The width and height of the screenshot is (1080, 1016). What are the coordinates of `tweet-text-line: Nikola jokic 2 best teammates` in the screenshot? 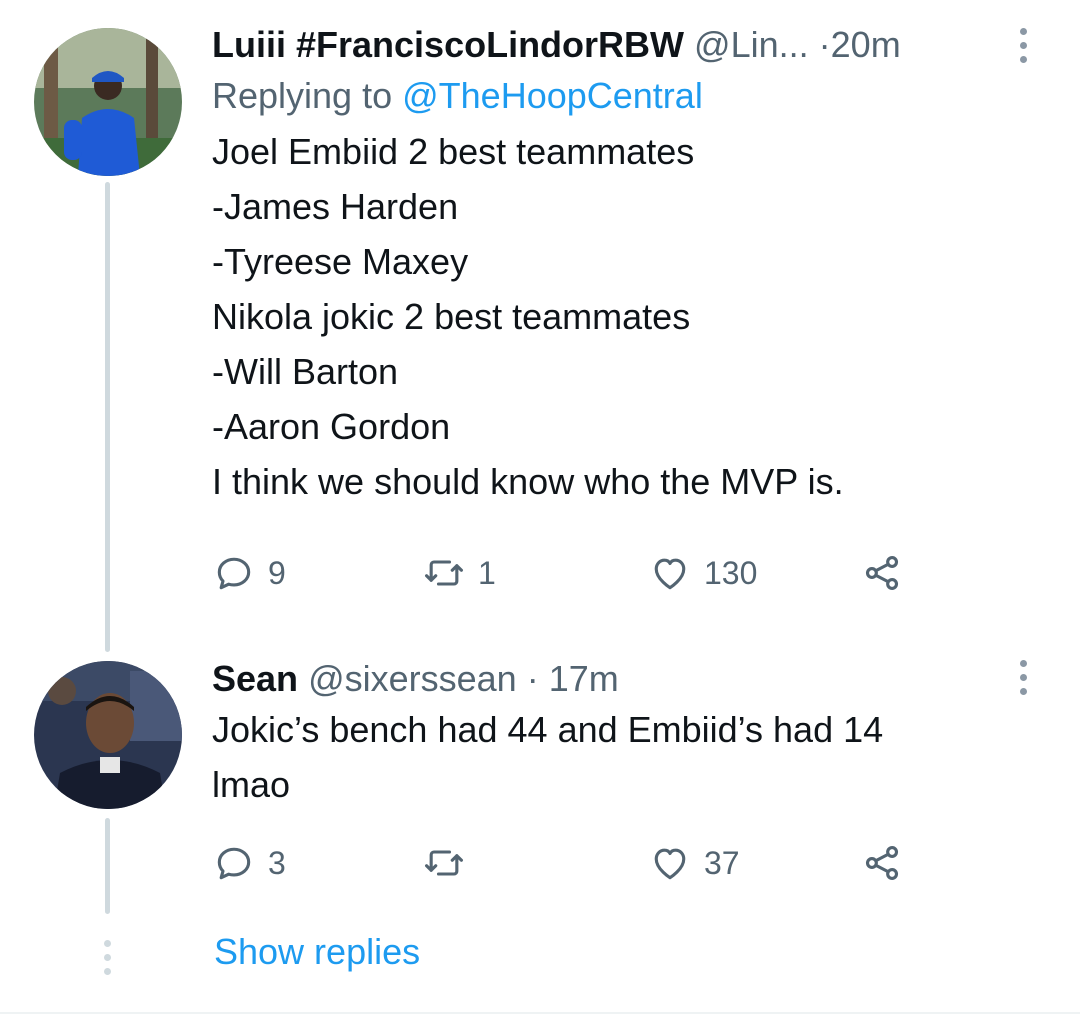 It's located at (451, 316).